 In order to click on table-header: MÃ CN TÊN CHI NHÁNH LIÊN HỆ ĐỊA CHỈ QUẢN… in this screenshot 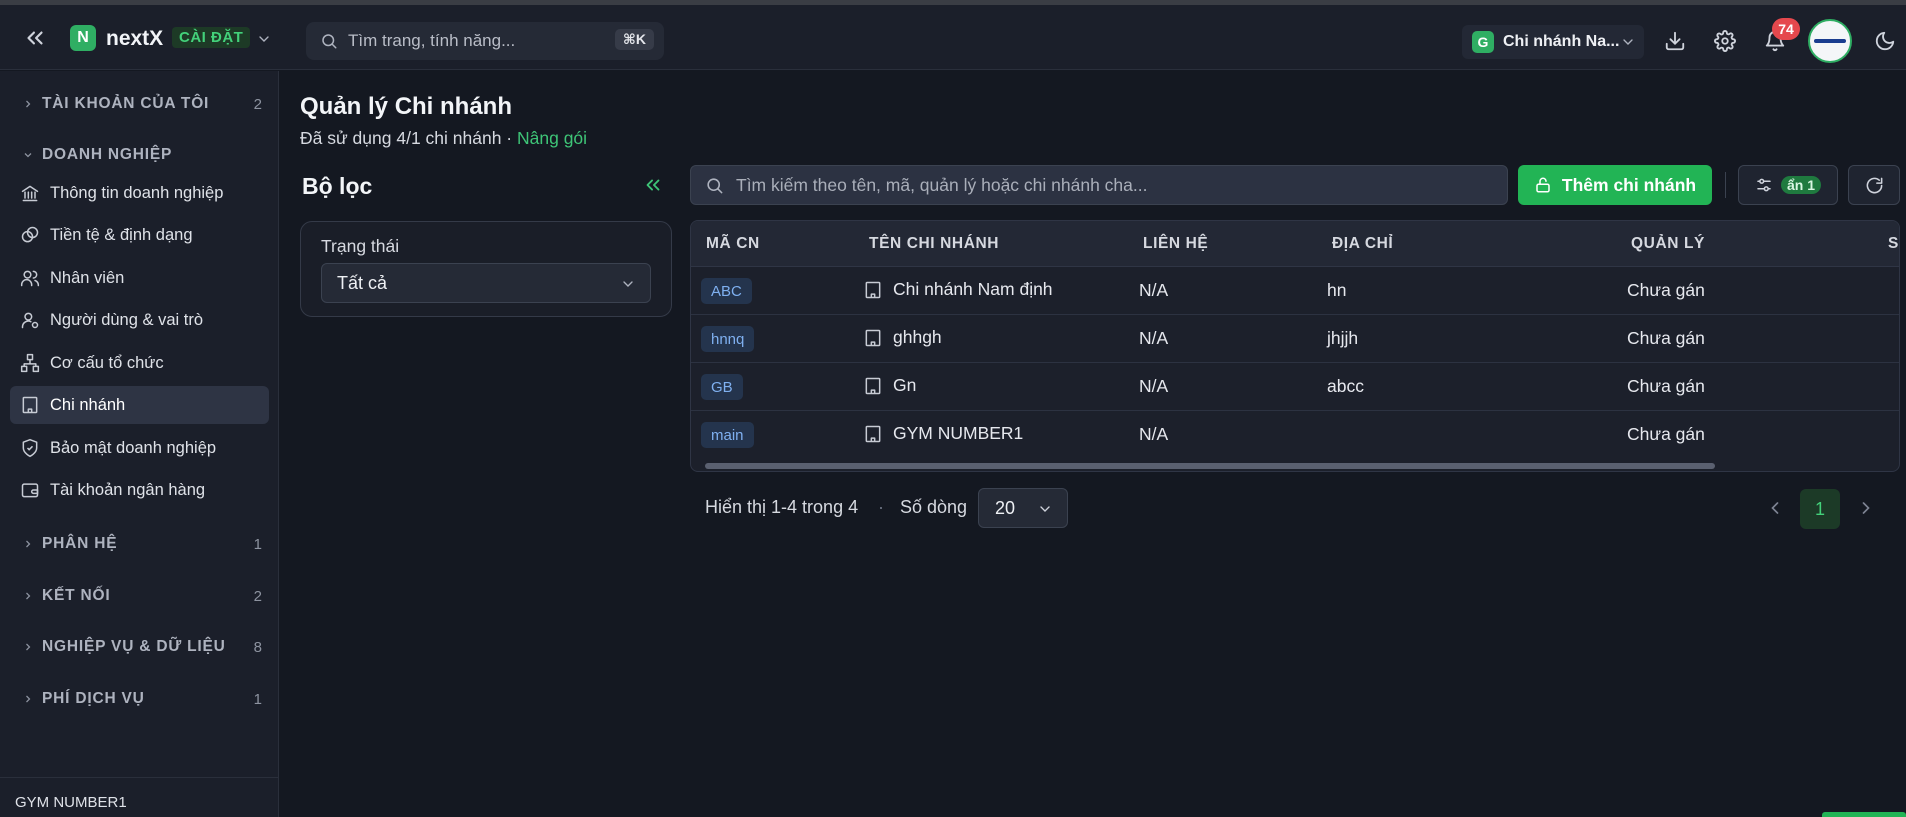, I will do `click(1295, 244)`.